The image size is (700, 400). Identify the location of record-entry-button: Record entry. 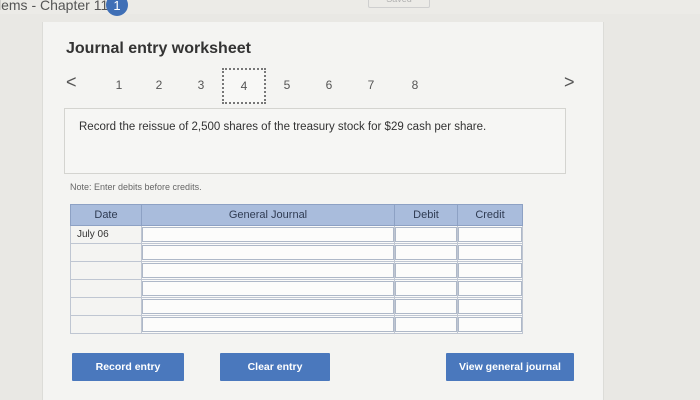
(128, 367).